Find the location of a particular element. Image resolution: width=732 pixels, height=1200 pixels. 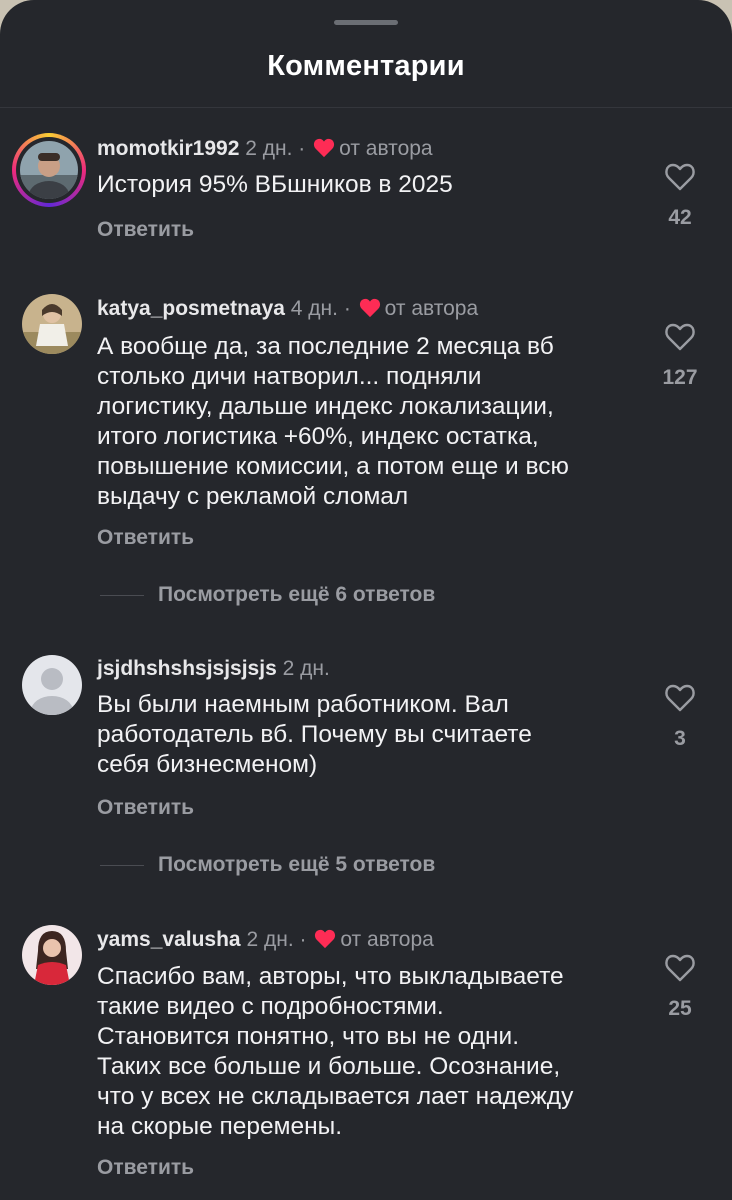

comment-text-line: работодатель вб. Почему вы считаете is located at coordinates (314, 734).